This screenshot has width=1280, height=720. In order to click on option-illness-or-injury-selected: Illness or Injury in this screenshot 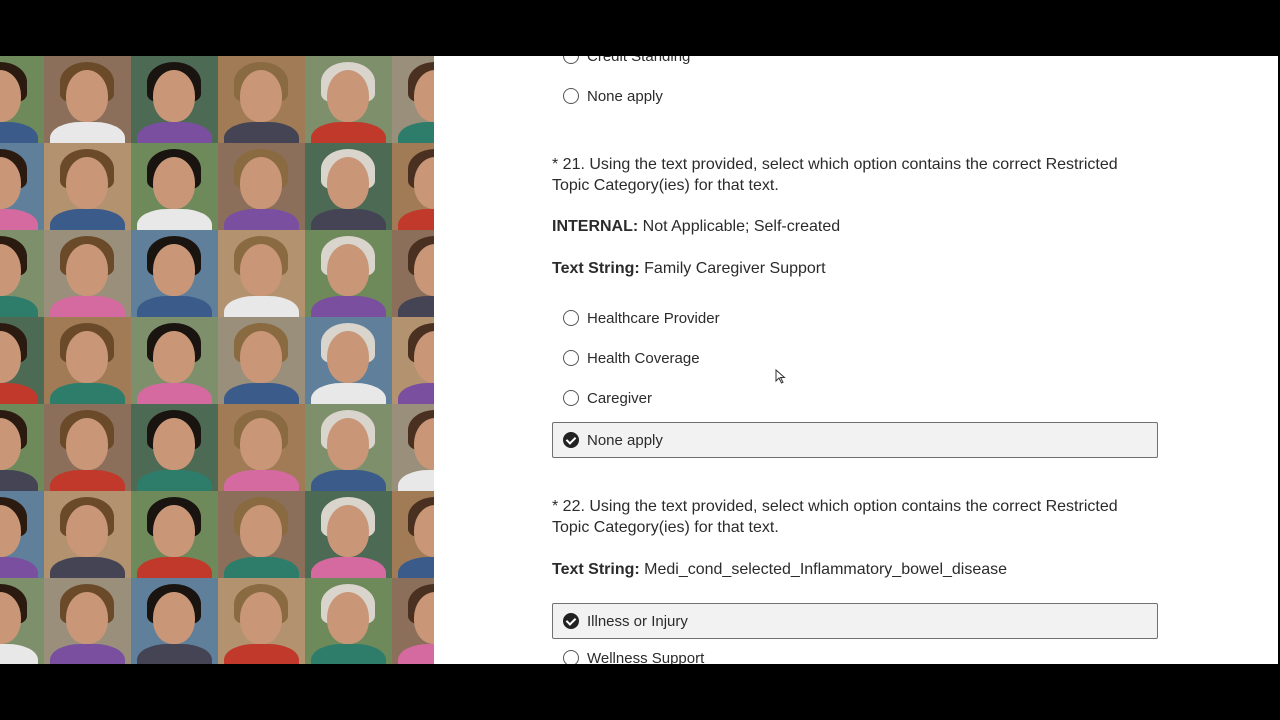, I will do `click(855, 621)`.